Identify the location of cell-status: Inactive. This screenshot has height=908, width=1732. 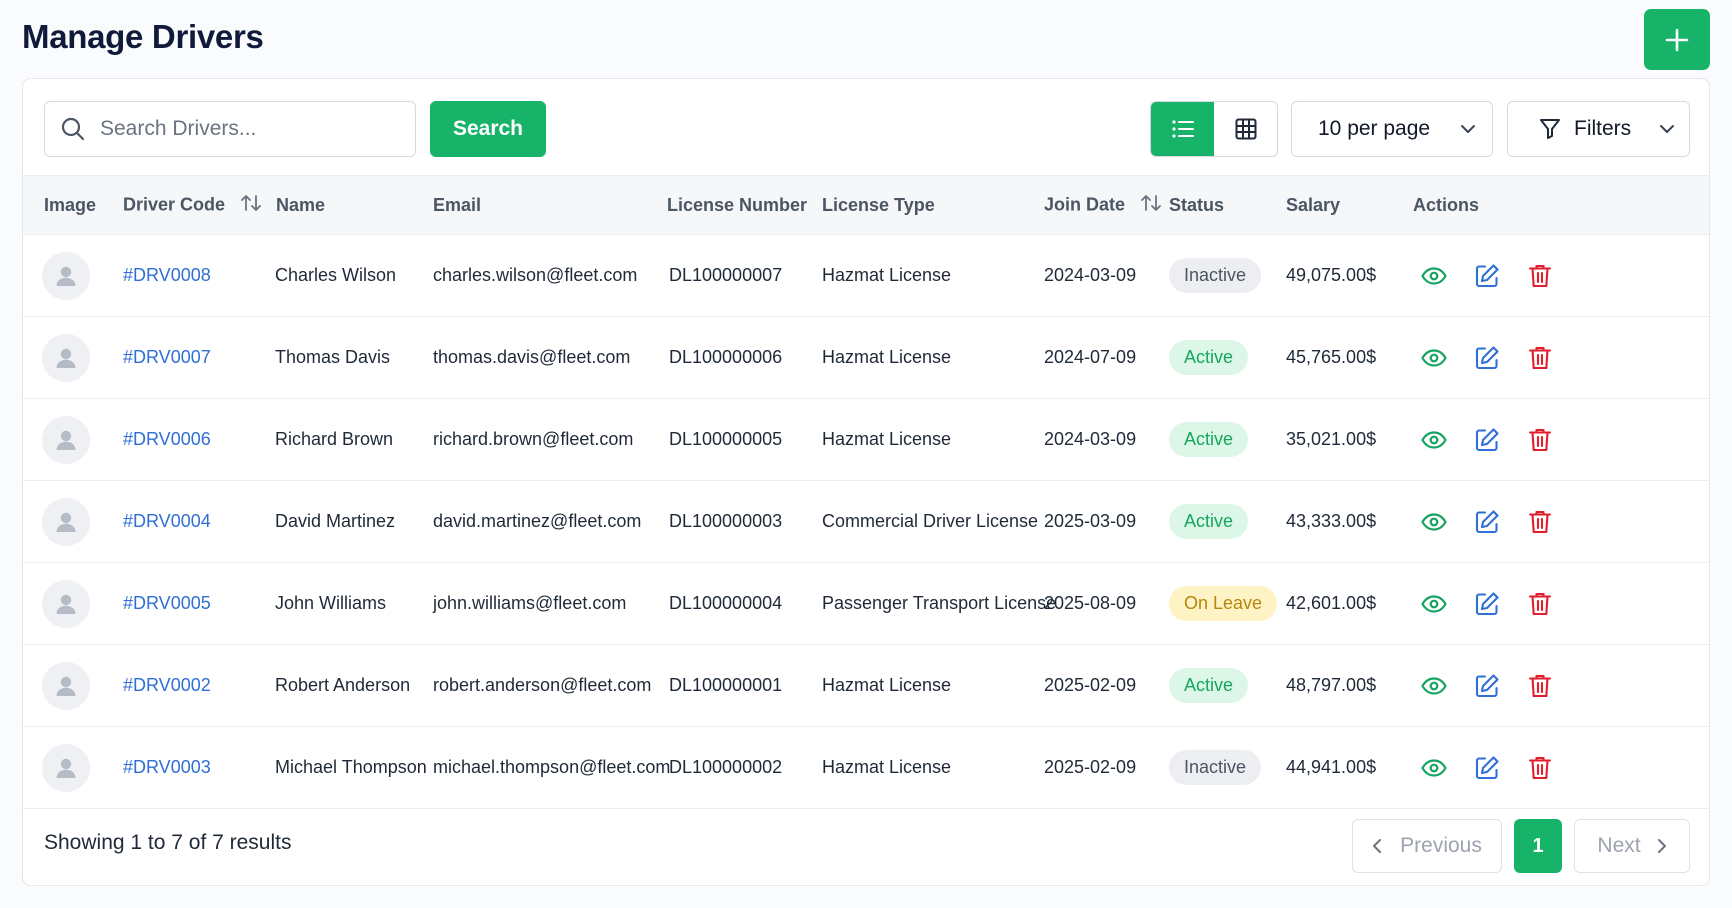
(1227, 276).